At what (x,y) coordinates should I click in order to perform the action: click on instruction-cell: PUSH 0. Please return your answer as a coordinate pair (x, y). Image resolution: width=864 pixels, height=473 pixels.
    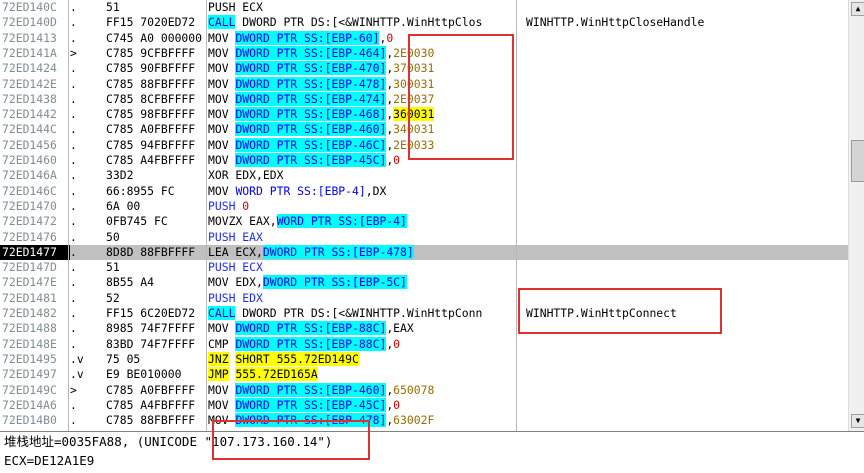
    Looking at the image, I should click on (362, 206).